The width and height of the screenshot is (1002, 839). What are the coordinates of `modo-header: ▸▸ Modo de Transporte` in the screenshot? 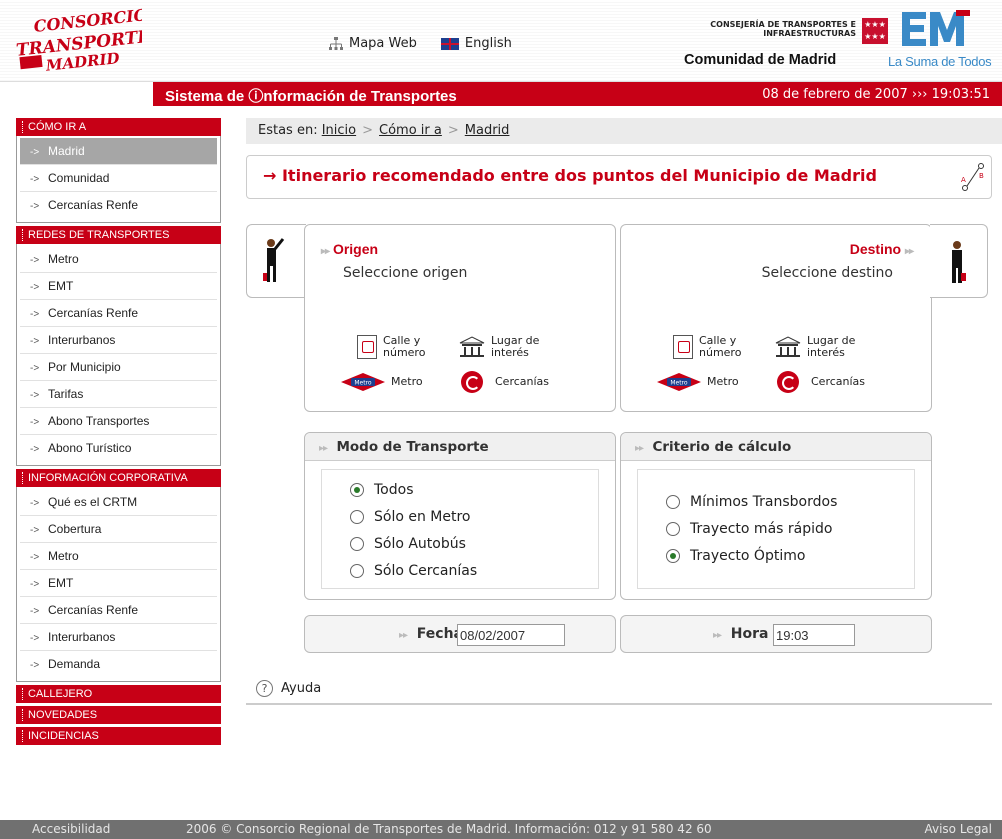 It's located at (460, 447).